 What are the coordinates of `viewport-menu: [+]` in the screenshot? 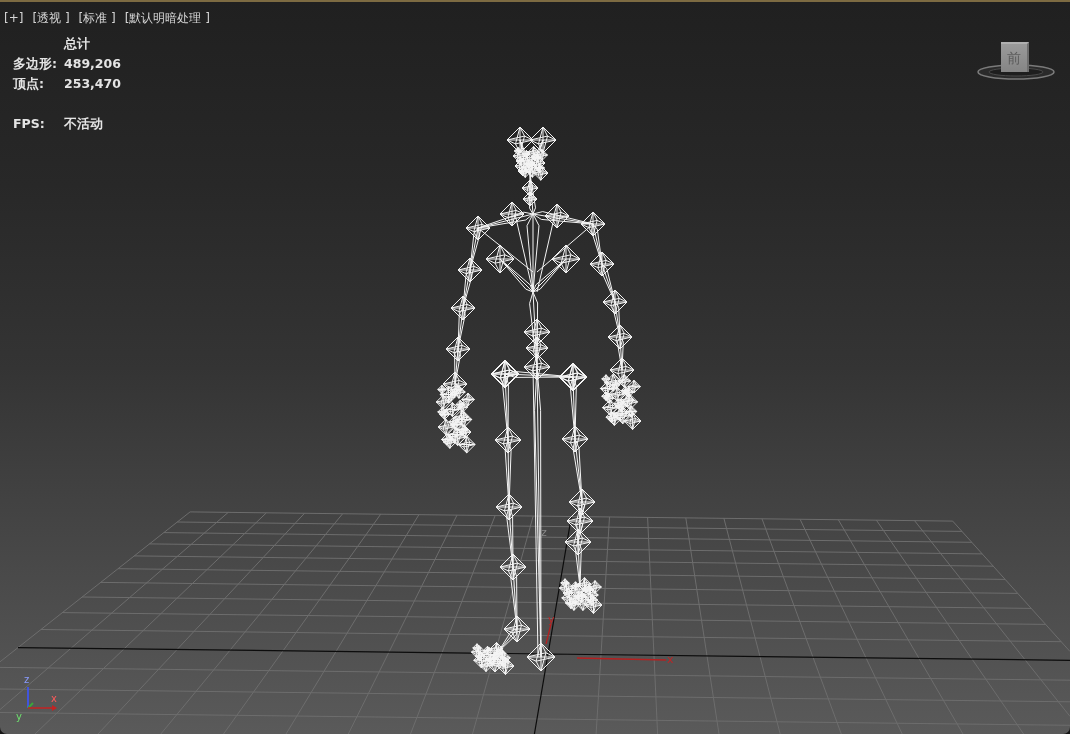 It's located at (14, 18).